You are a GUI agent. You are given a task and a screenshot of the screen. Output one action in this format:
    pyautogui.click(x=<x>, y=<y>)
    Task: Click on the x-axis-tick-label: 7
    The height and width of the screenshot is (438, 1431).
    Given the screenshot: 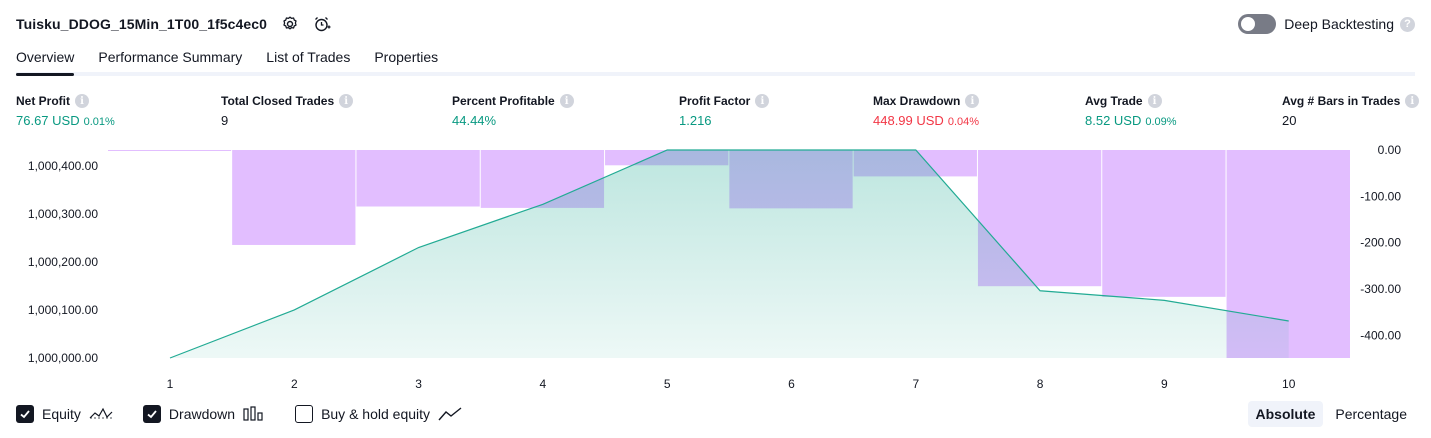 What is the action you would take?
    pyautogui.click(x=915, y=384)
    